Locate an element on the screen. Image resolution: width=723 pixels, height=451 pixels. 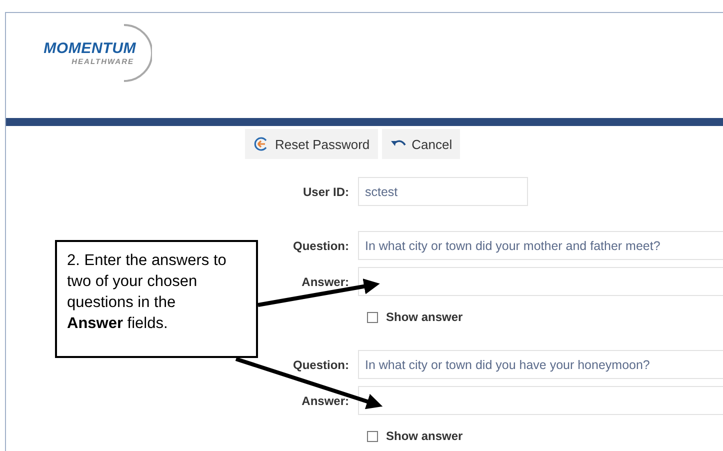
callout-text: 2. Enter the answers to two of your chosen questions in the Answer fields. is located at coordinates (156, 299).